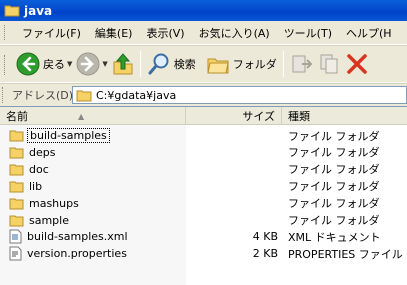 Image resolution: width=407 pixels, height=285 pixels. What do you see at coordinates (171, 64) in the screenshot?
I see `search-button: 検索` at bounding box center [171, 64].